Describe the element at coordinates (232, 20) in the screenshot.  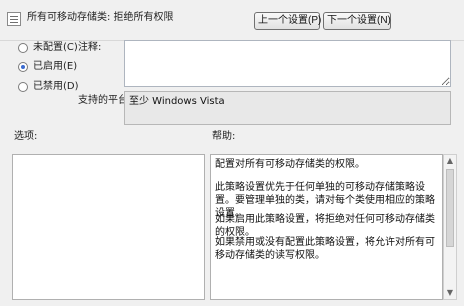
I see `dialog-header: 所有可移动存储类: 拒绝所有权限 上一个设置(P) 下一个设置(N)` at that location.